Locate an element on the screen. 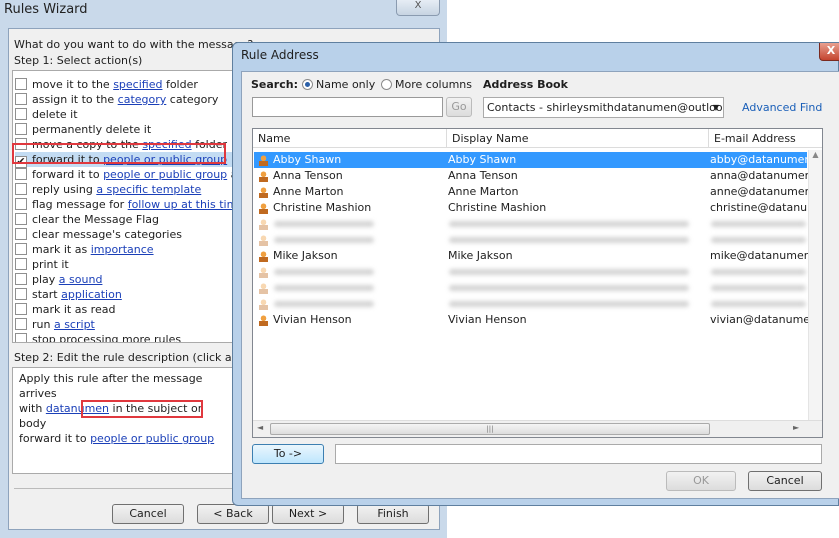  people-link: people or public group is located at coordinates (152, 438).